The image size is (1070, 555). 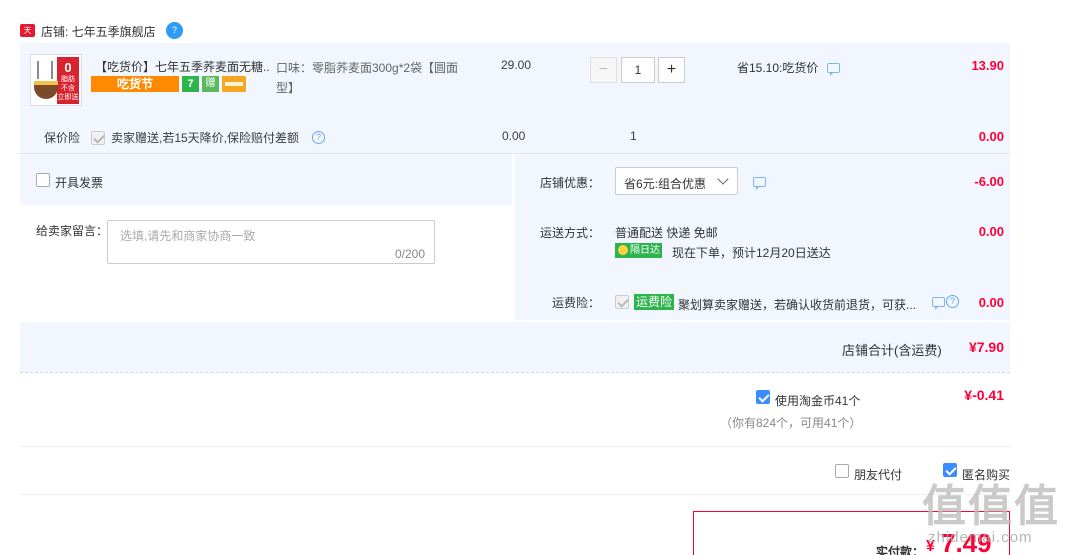 What do you see at coordinates (791, 423) in the screenshot?
I see `coins-hint: （你有824个，可用41个）` at bounding box center [791, 423].